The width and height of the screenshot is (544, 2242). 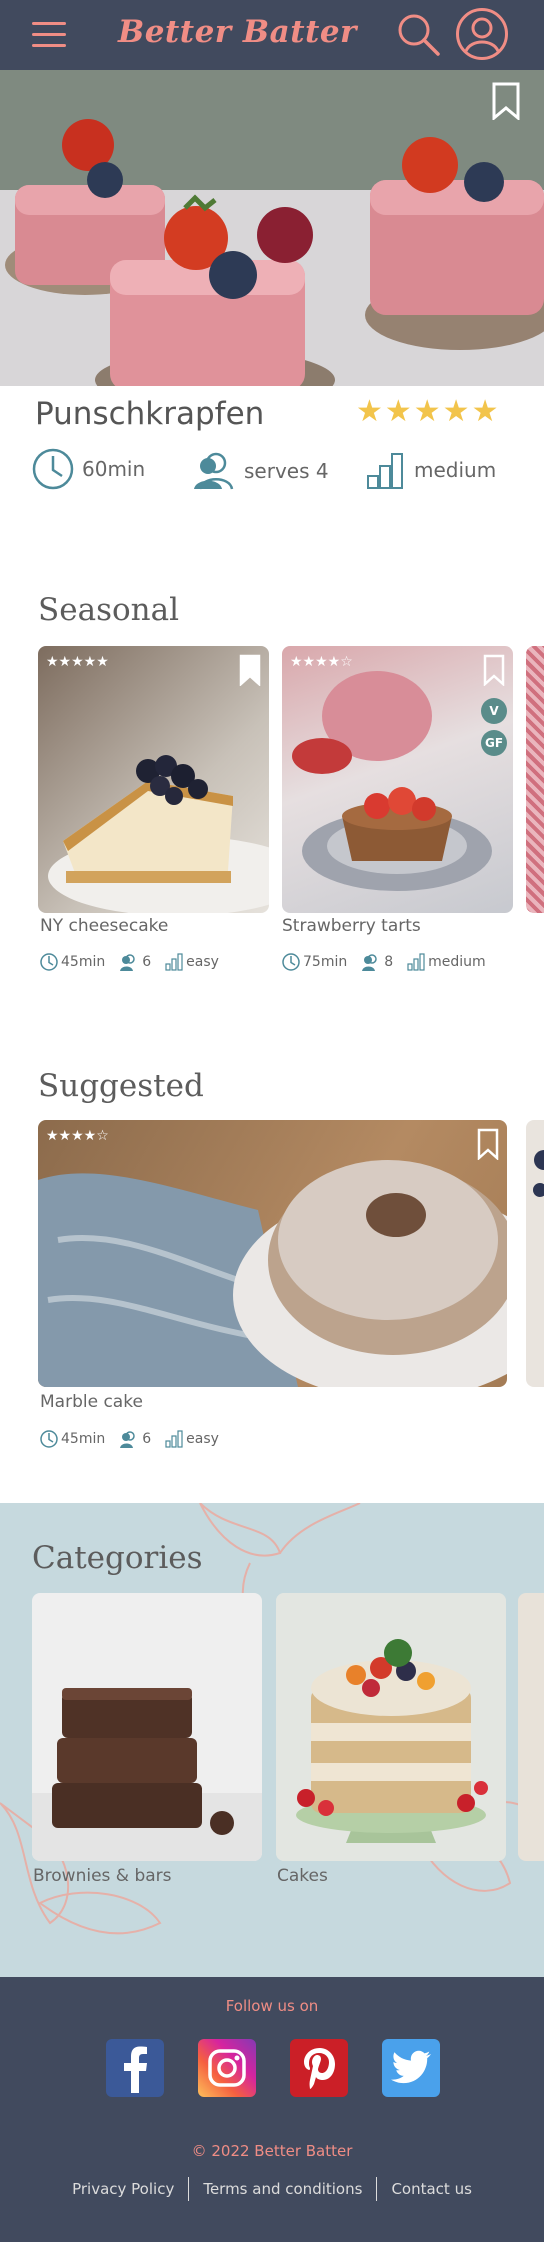 I want to click on brownies-photo, so click(x=147, y=1774).